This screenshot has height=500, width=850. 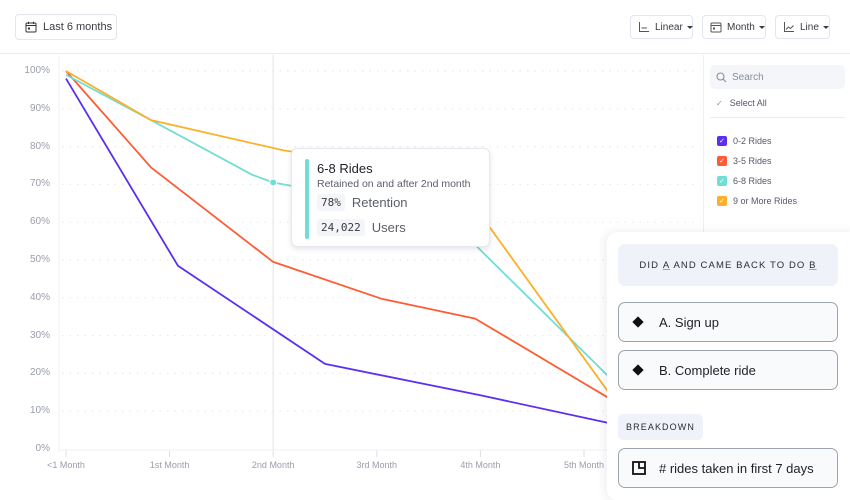 I want to click on y-tick-label: 20%, so click(x=39, y=373).